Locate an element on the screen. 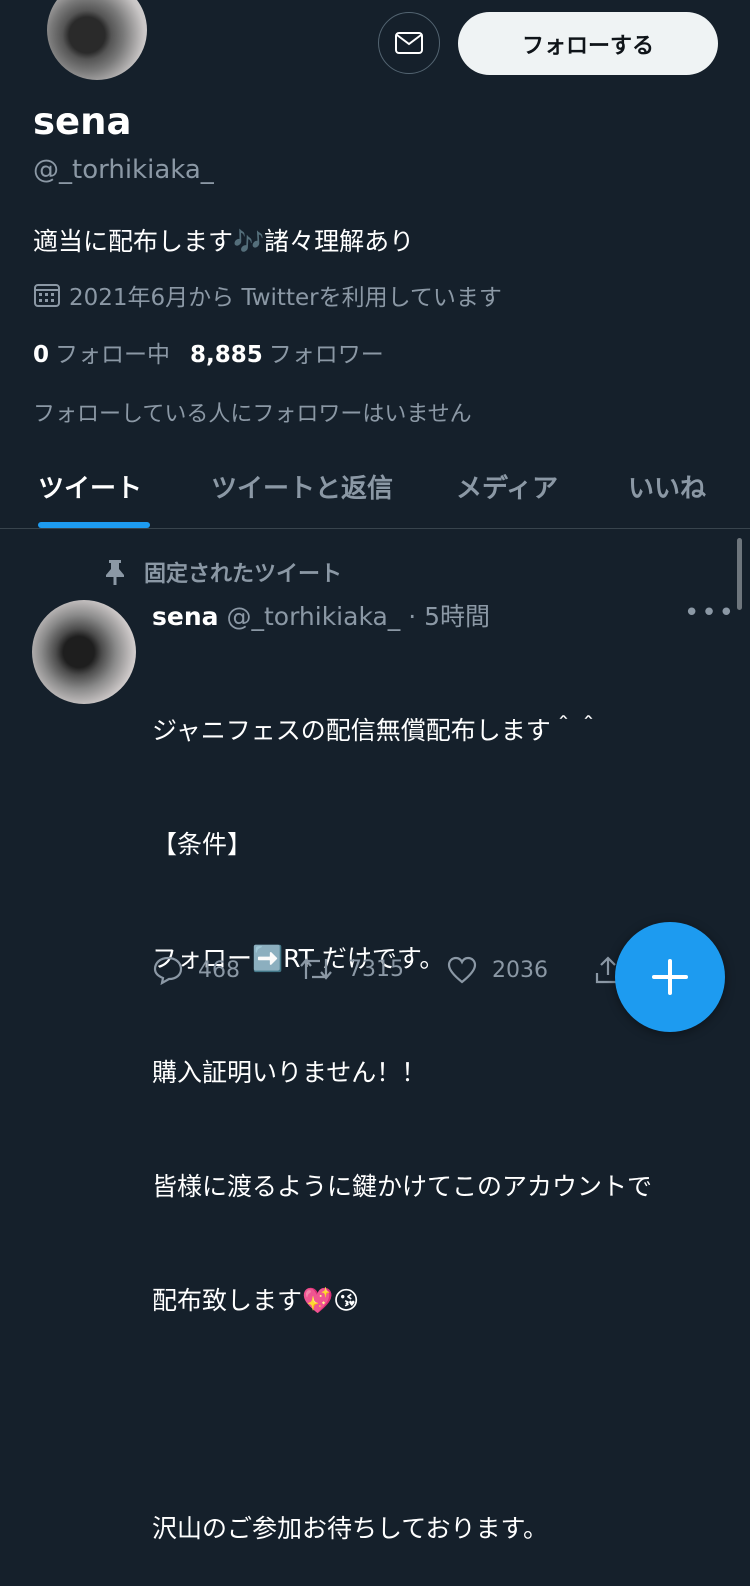 The image size is (750, 1586). joined-date: 2021年6月から Twitterを利用しています is located at coordinates (267, 295).